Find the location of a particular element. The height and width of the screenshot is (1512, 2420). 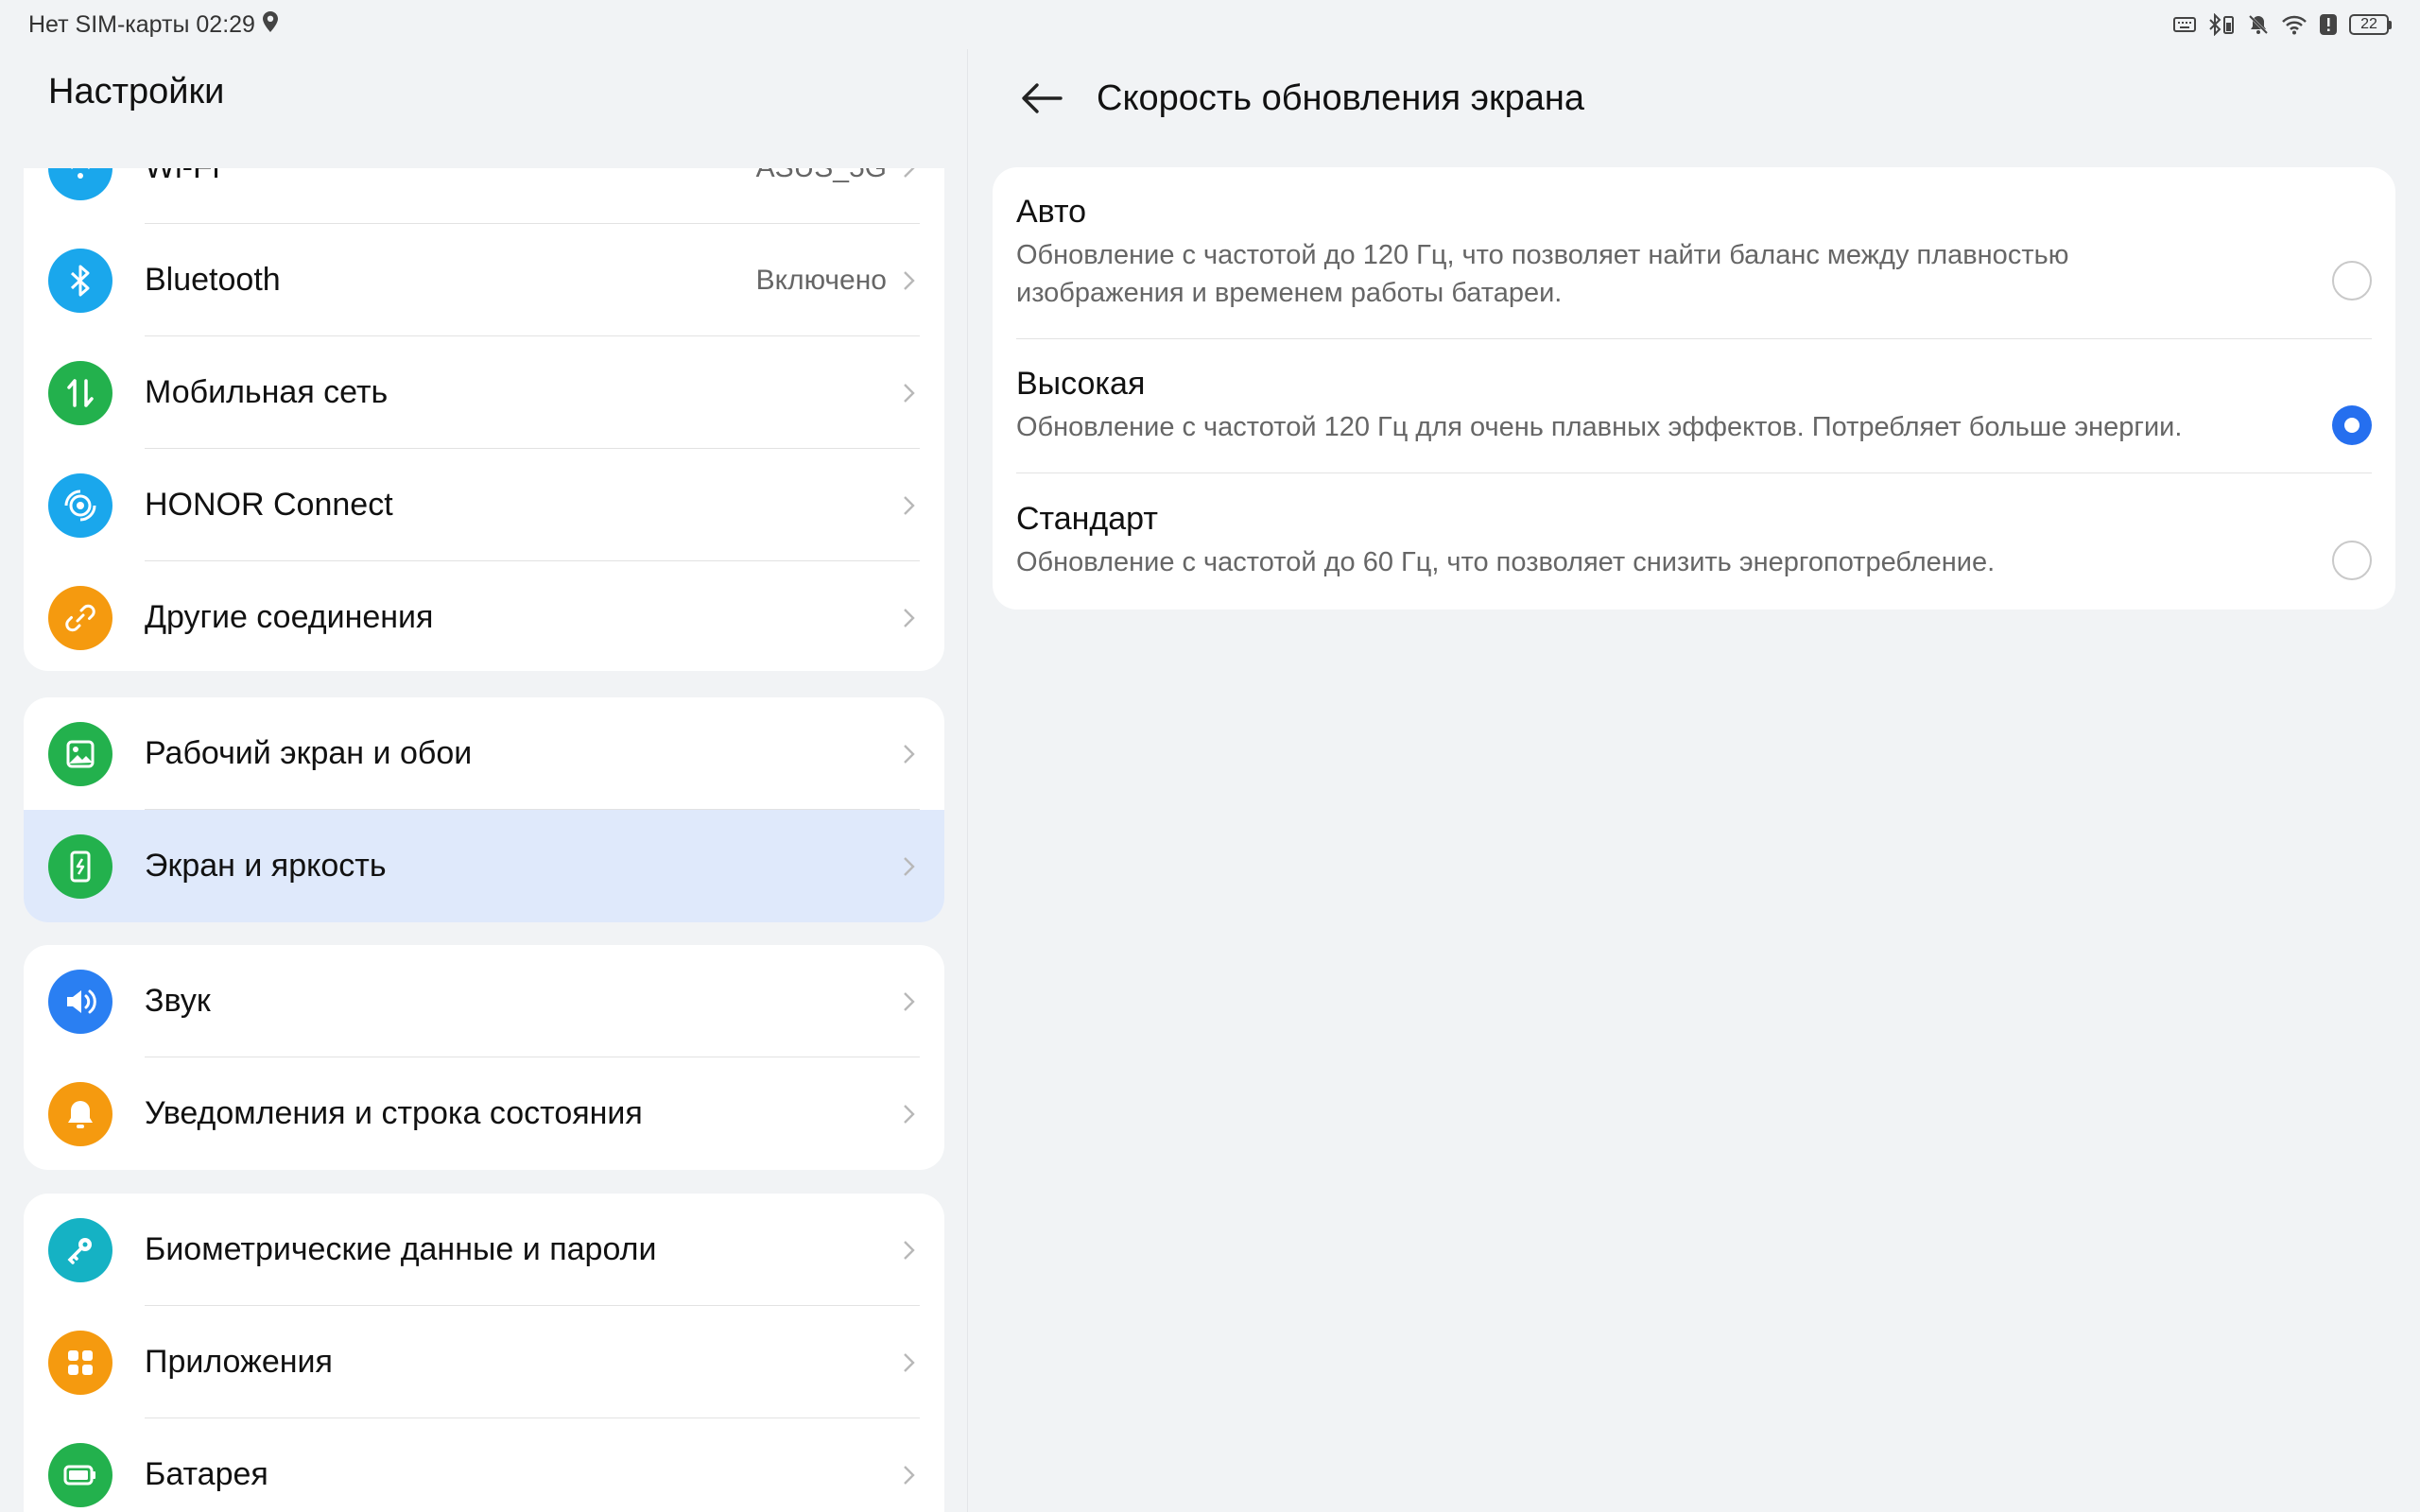

radio-high is located at coordinates (2352, 425).